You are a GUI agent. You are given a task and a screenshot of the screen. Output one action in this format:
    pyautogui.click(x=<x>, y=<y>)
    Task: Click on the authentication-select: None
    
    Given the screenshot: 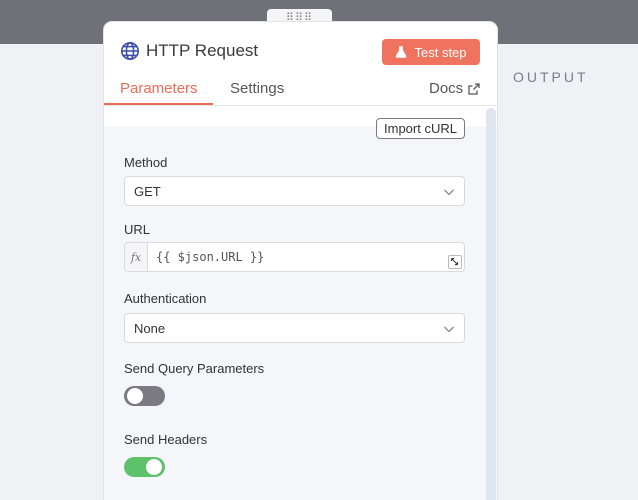 What is the action you would take?
    pyautogui.click(x=294, y=328)
    